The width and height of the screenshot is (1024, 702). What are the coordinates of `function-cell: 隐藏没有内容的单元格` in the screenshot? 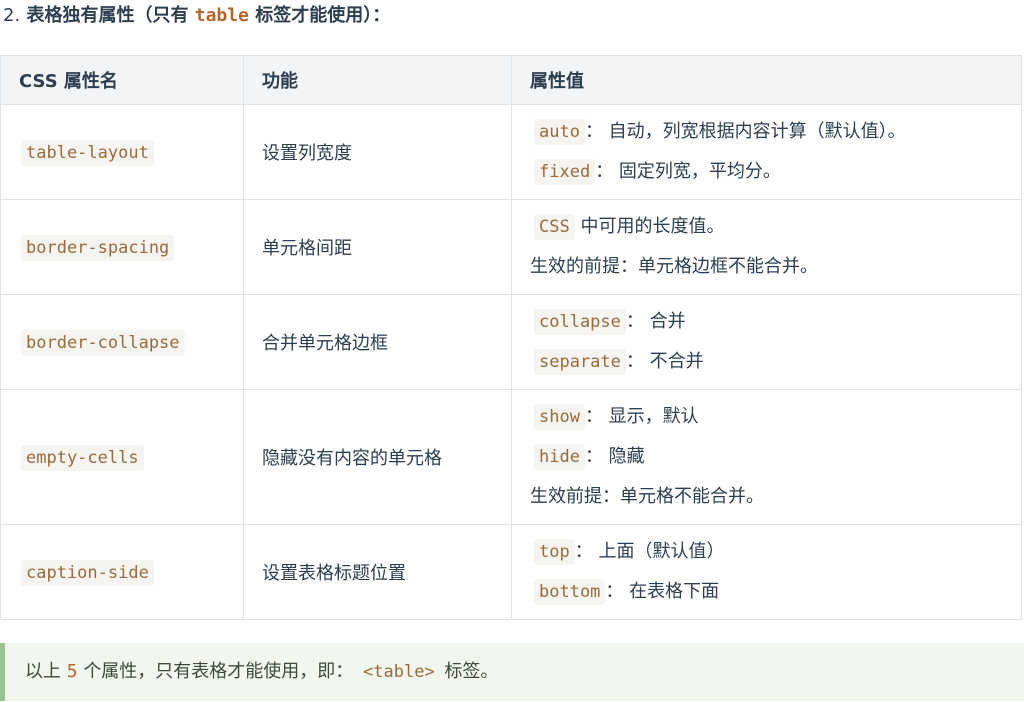 It's located at (377, 457).